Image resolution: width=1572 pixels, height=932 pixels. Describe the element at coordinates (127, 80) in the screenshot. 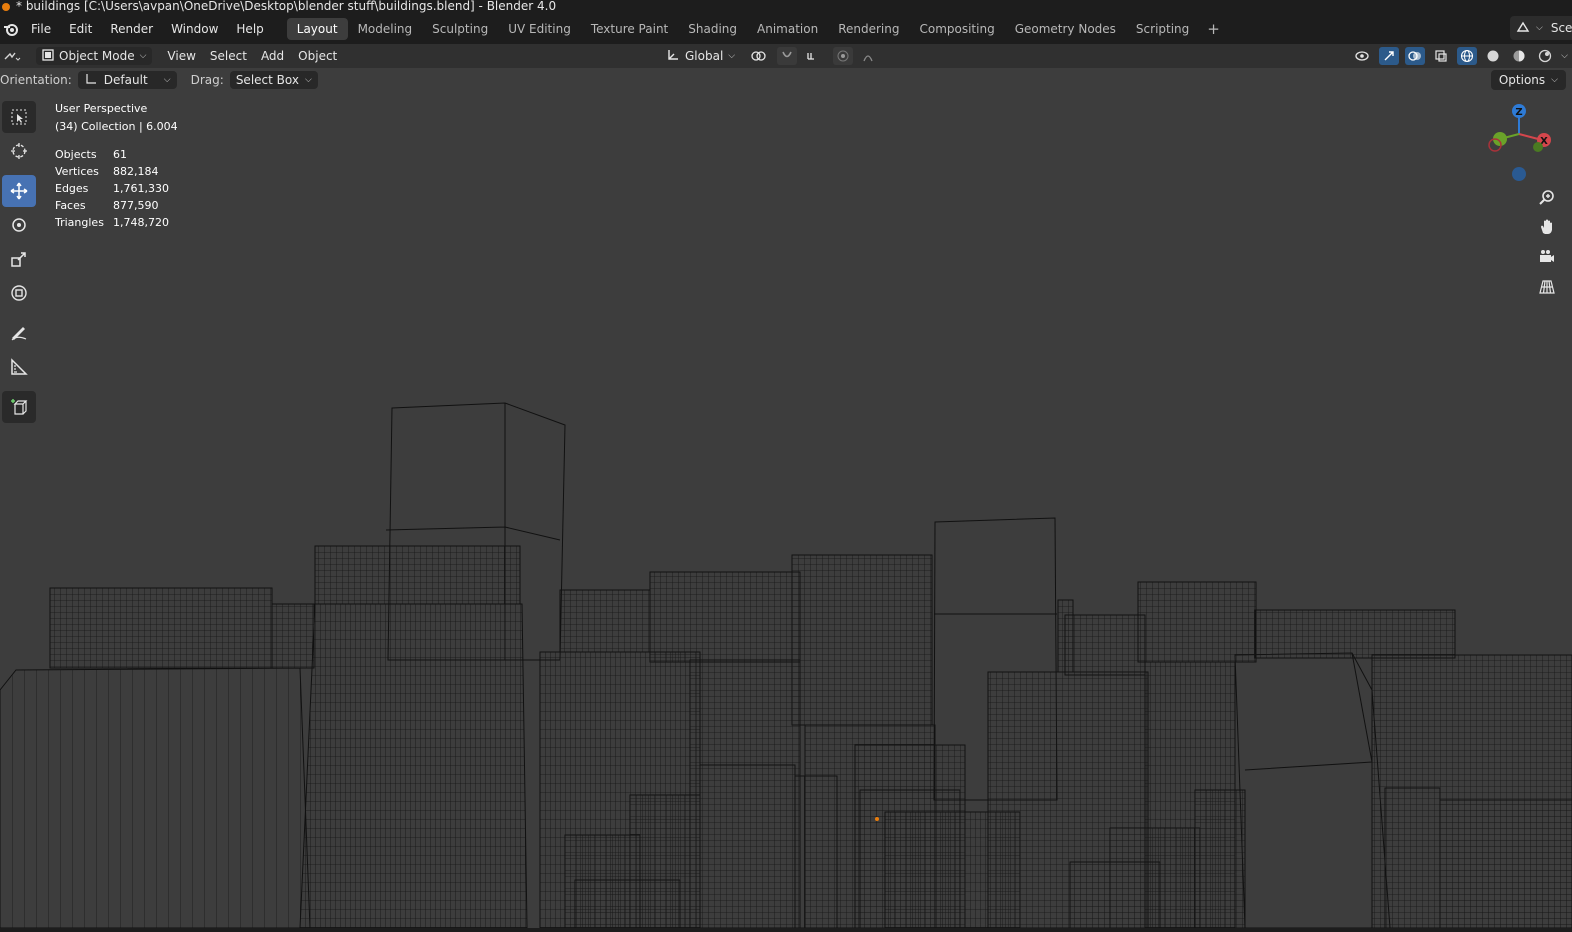

I see `orientation-dropdown: Default ⌵` at that location.